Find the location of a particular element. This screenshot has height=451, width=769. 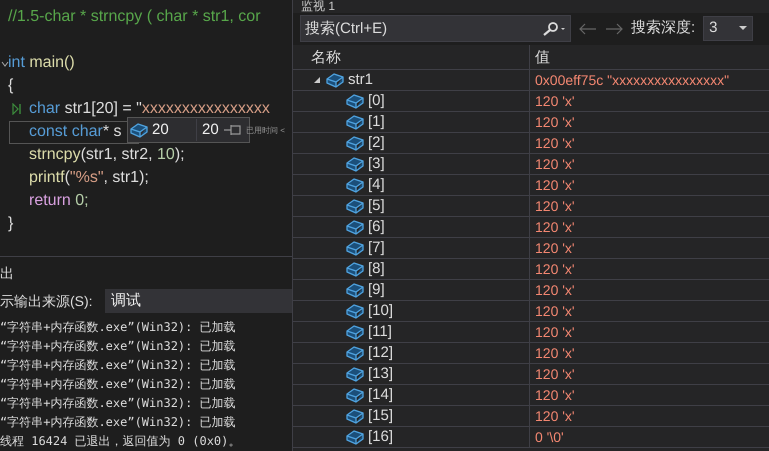

code-line: printf("%s", str1); is located at coordinates (89, 178).